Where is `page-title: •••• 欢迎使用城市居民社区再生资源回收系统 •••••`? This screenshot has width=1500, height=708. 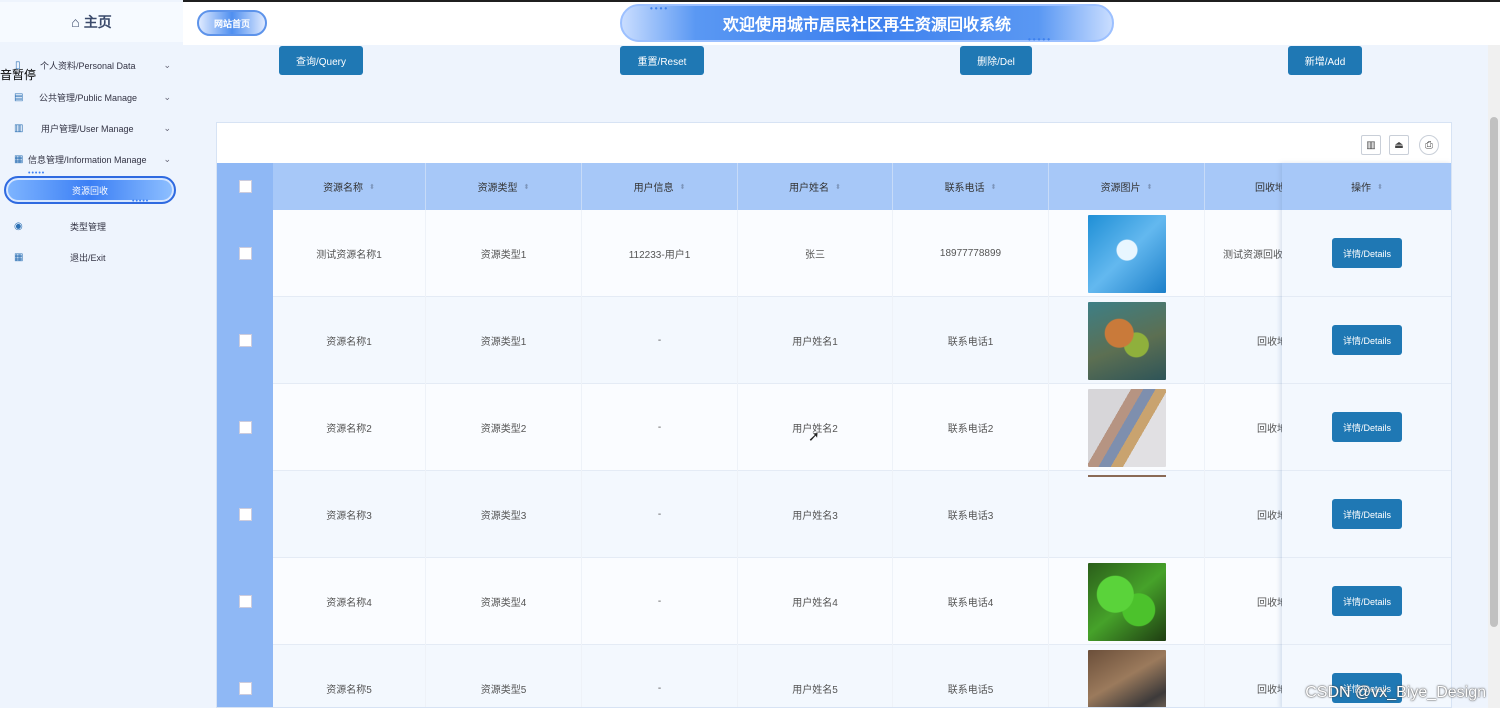
page-title: •••• 欢迎使用城市居民社区再生资源回收系统 ••••• is located at coordinates (867, 24).